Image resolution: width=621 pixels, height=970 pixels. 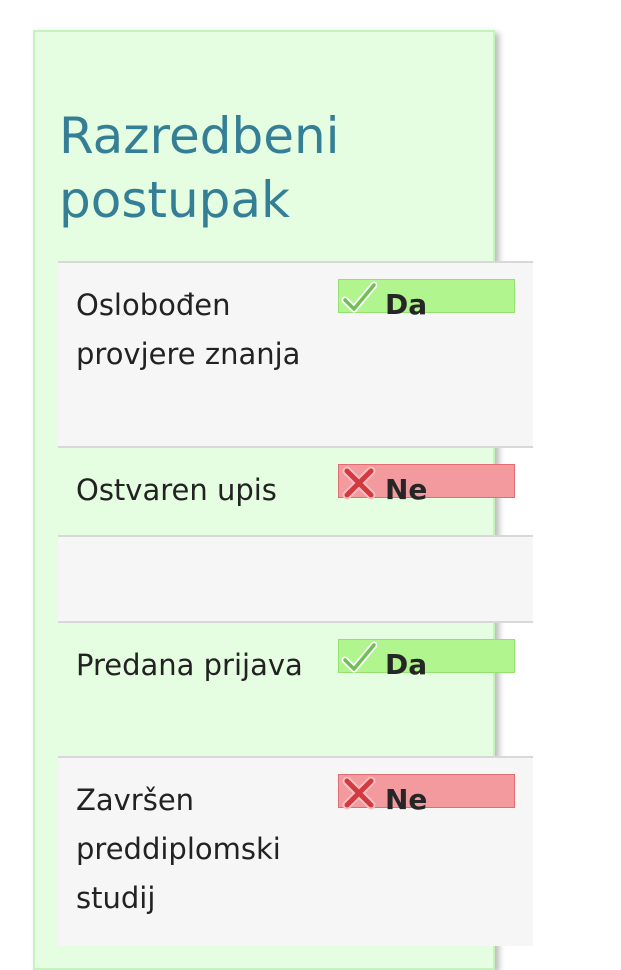 I want to click on status-row: Ostvaren upis Ne, so click(x=295, y=491).